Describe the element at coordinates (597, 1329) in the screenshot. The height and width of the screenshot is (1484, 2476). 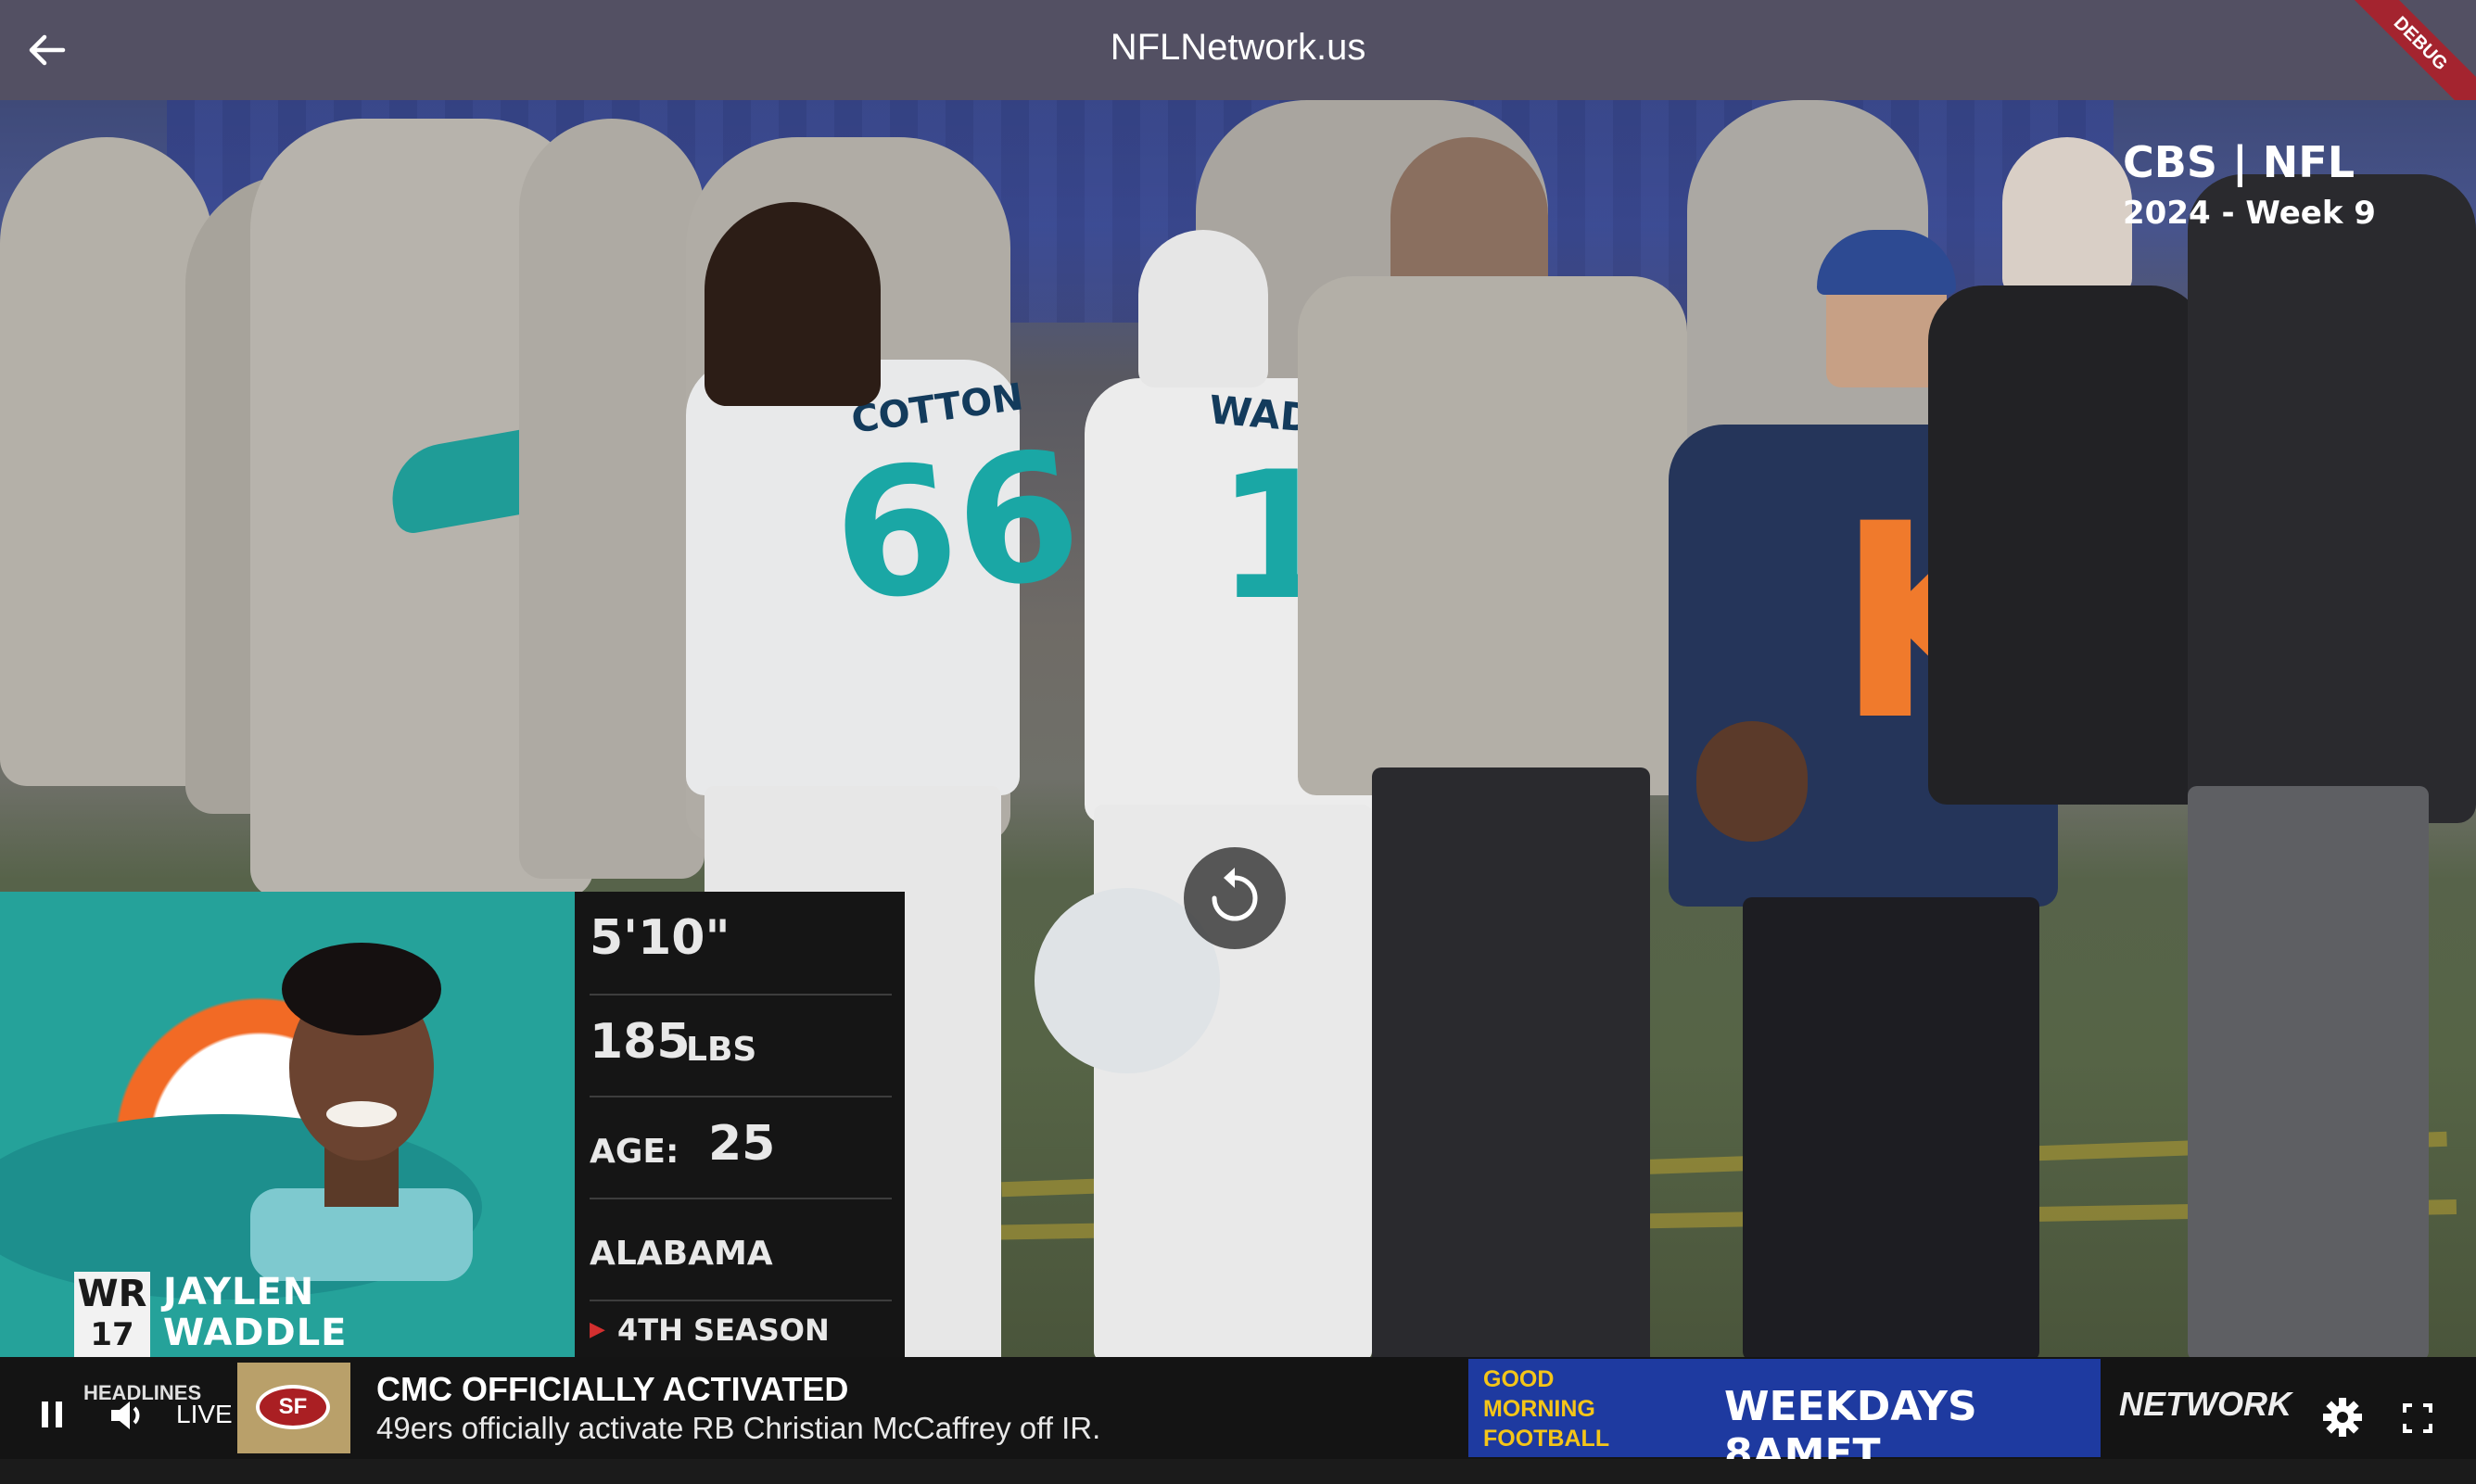
I see `red-arrow-icon: ▶` at that location.